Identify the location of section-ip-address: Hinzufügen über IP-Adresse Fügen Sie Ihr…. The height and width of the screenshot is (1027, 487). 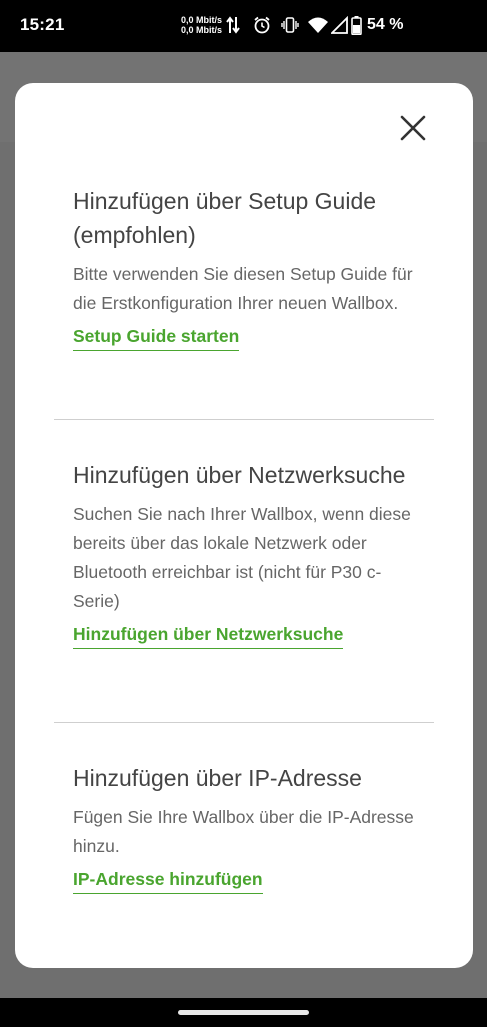
(248, 827).